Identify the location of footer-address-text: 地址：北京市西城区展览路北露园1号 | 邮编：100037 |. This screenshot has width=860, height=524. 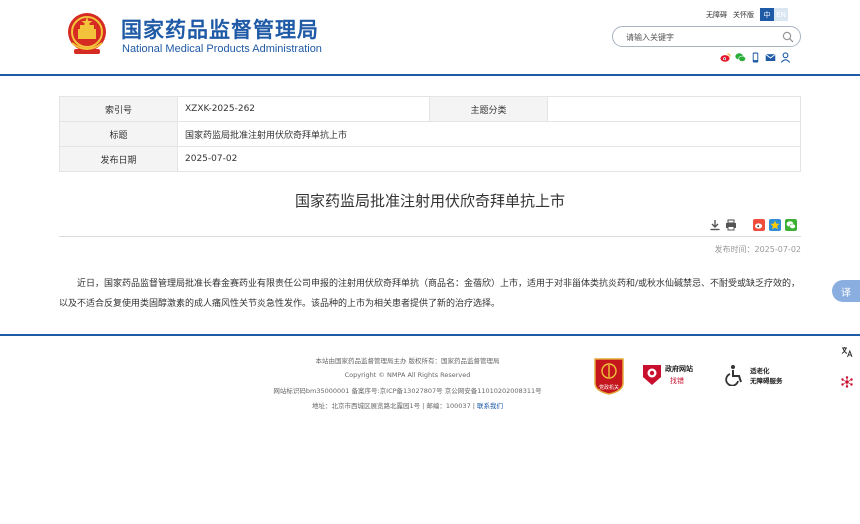
(393, 406).